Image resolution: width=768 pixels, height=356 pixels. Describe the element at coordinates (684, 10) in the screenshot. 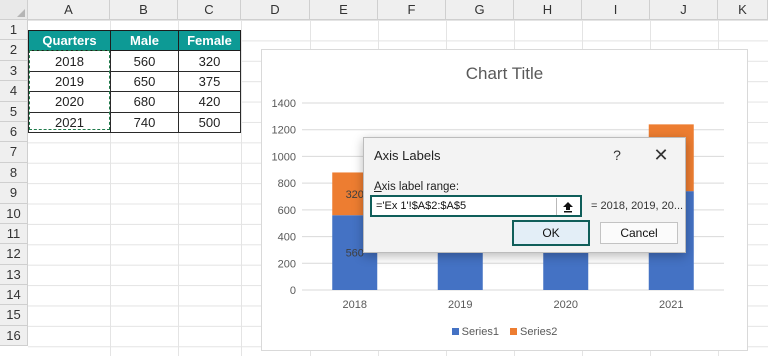

I see `column-header-j: J` at that location.